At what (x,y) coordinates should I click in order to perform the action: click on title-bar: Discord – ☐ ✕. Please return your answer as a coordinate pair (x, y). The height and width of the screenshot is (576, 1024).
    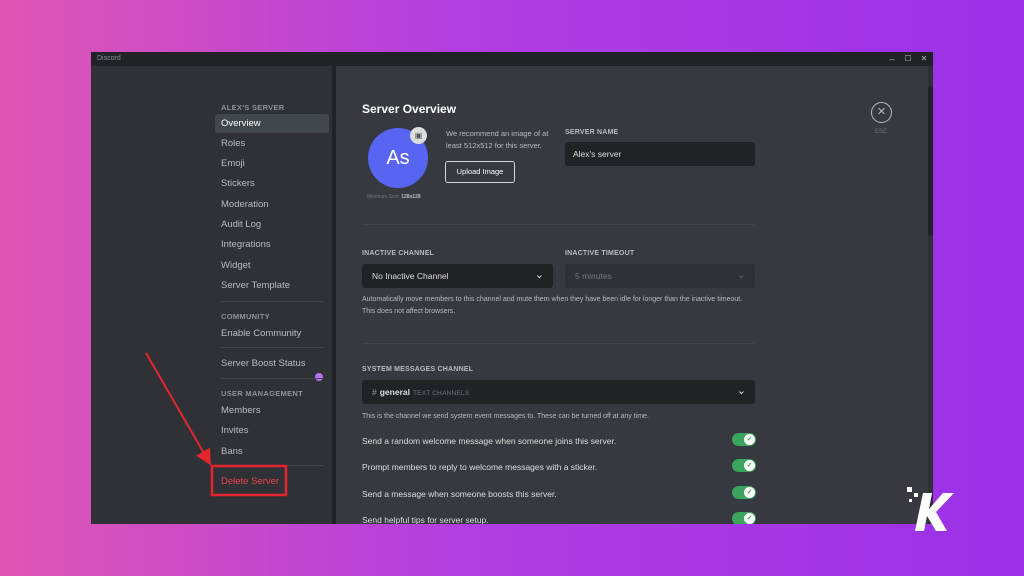
    Looking at the image, I should click on (512, 59).